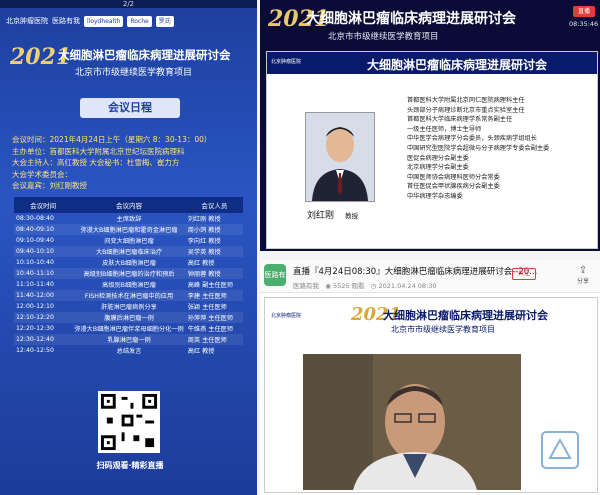 The height and width of the screenshot is (495, 600). I want to click on table-cell: 周英 主任医师, so click(214, 339).